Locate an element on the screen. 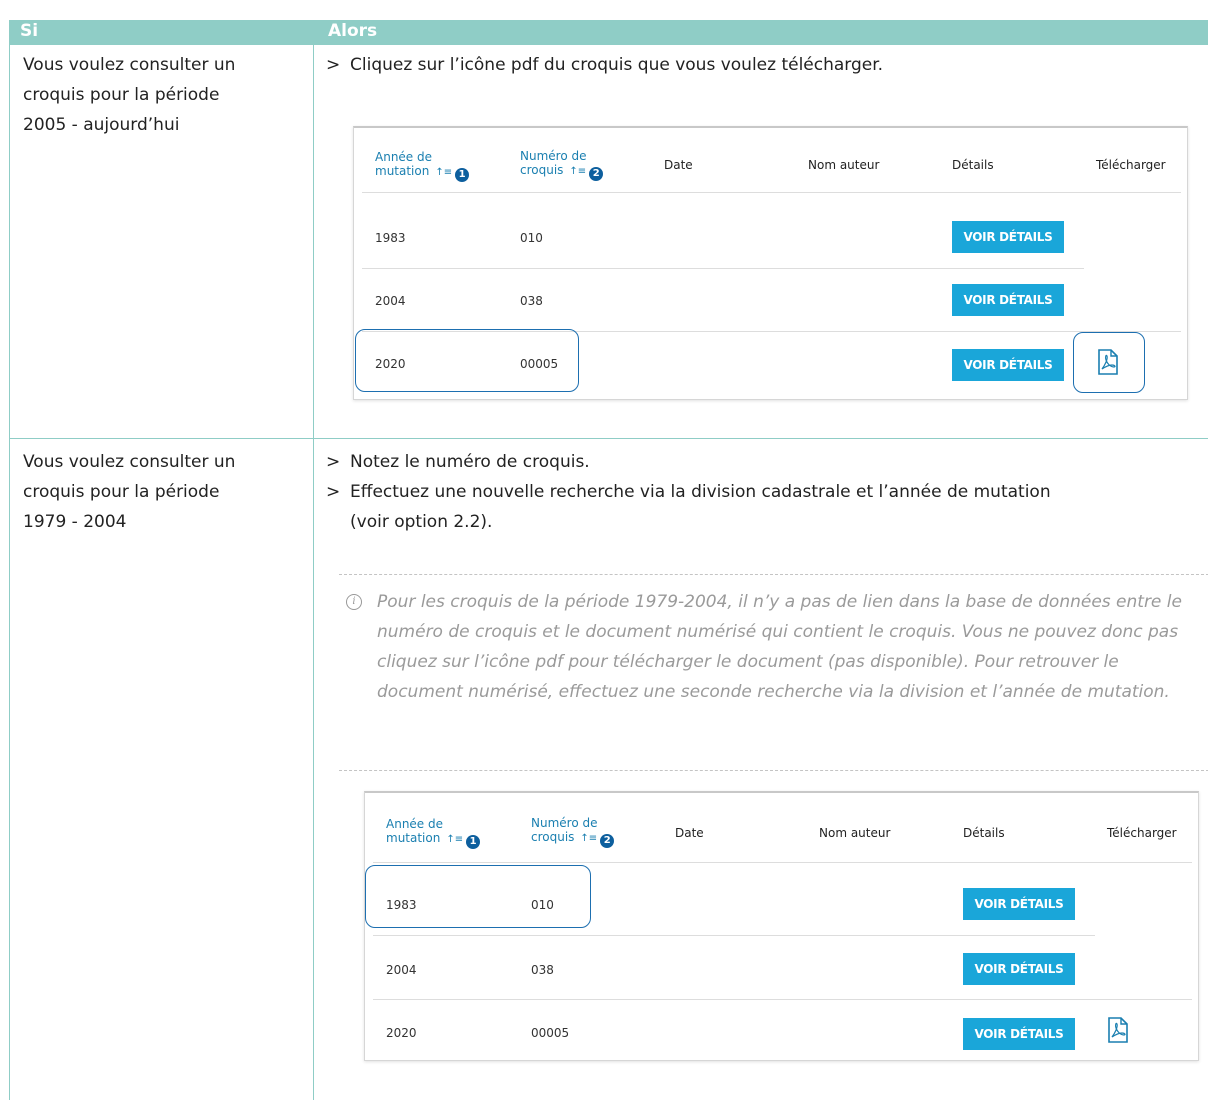  table-header: Si Alors is located at coordinates (609, 32).